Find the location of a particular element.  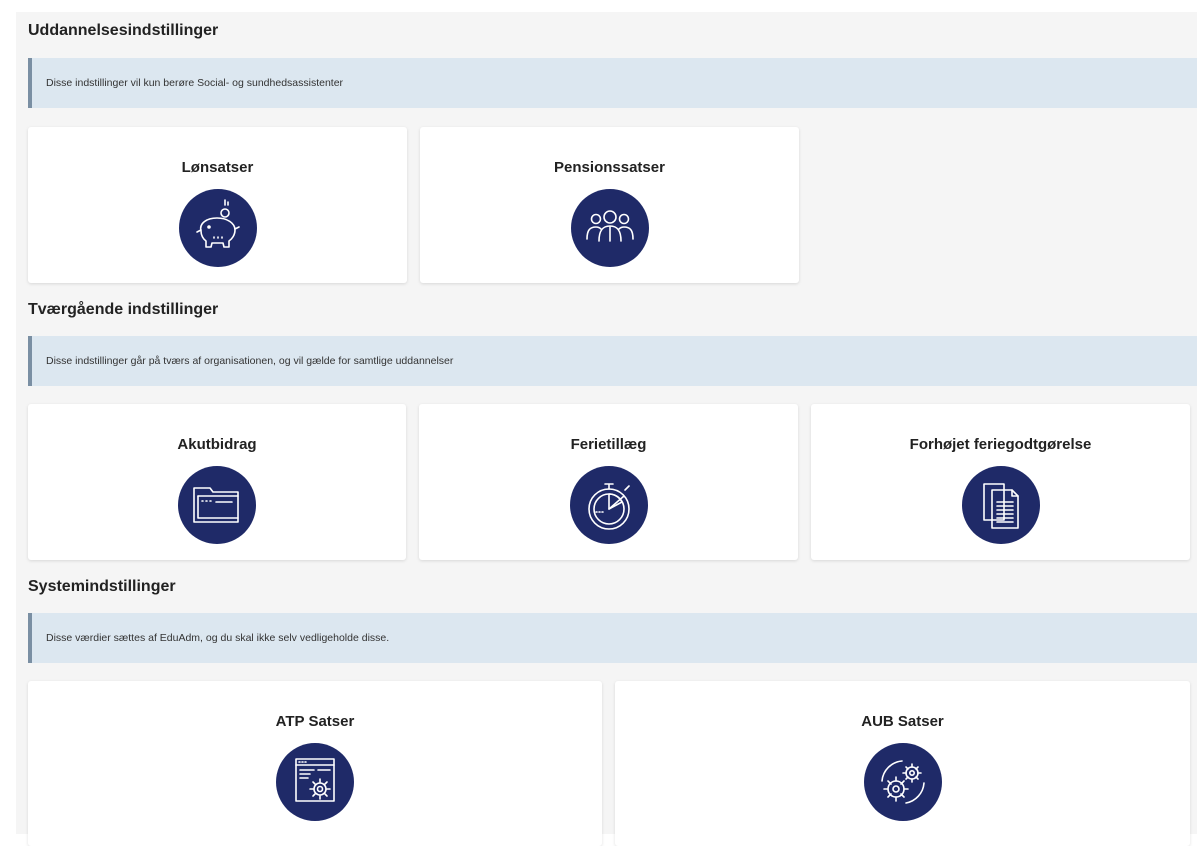

card-forhoejet-feriegodtgoerelse: Forhøjet feriegodtgørelse is located at coordinates (1000, 482).